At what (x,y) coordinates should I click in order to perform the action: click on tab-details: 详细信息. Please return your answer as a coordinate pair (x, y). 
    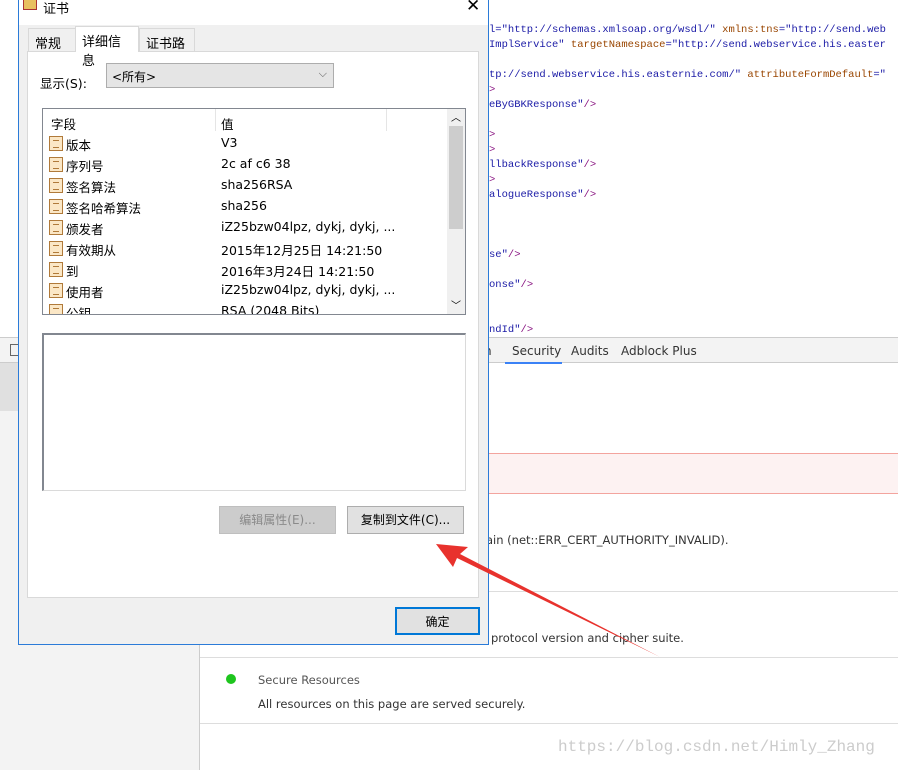
    Looking at the image, I should click on (107, 47).